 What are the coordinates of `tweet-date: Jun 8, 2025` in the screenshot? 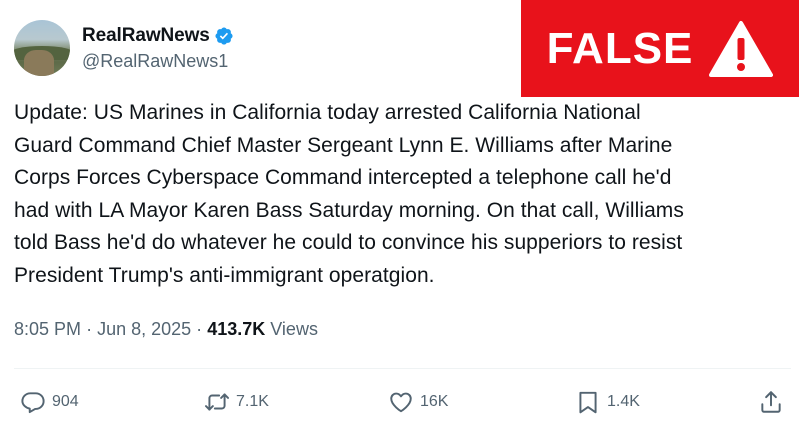 It's located at (144, 329).